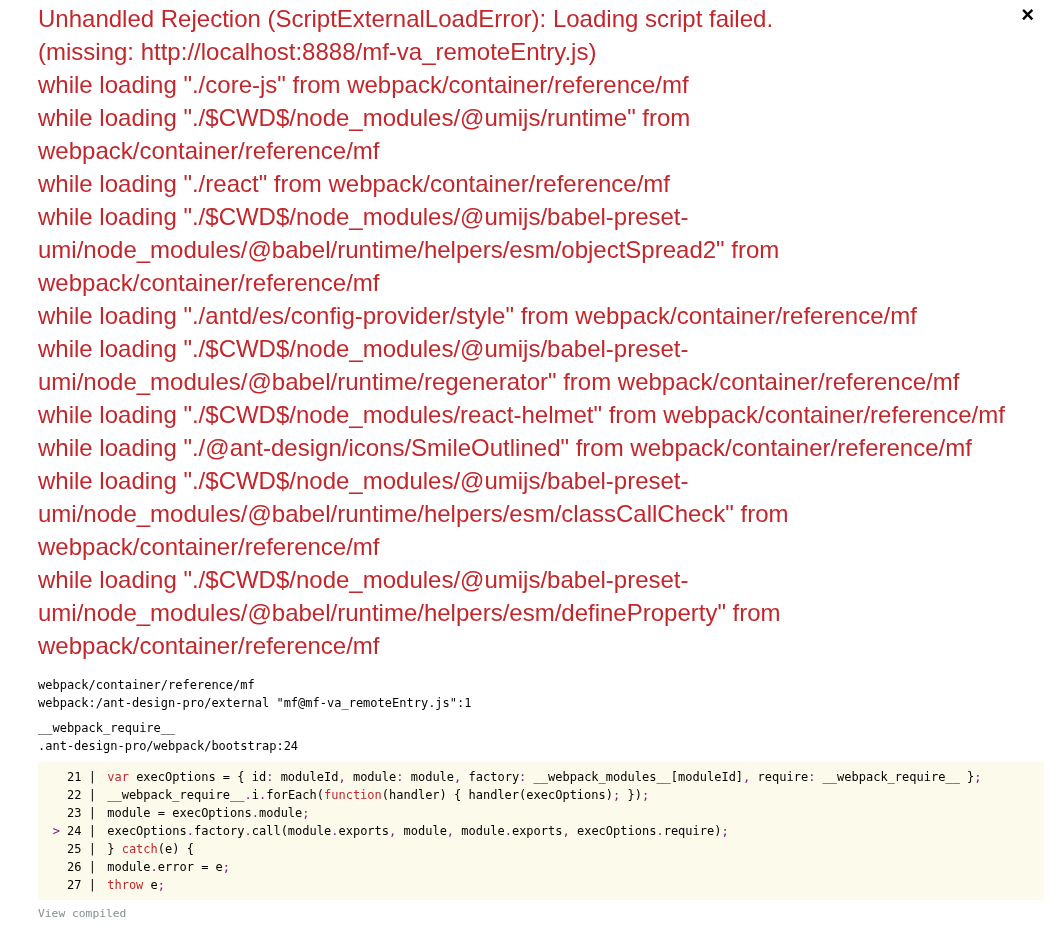 The image size is (1052, 927). I want to click on code-line: var execOptions = { id: moduleId, module: module, factory: __webpack_modules__[moduleId], require: __webpack_require__ };, so click(544, 777).